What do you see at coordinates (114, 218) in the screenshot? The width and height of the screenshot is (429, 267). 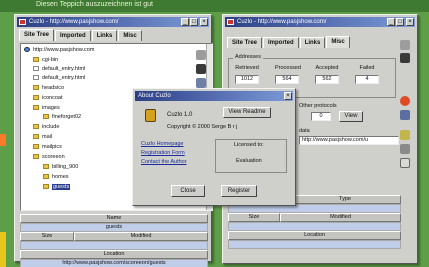 I see `name-column-header: Name` at bounding box center [114, 218].